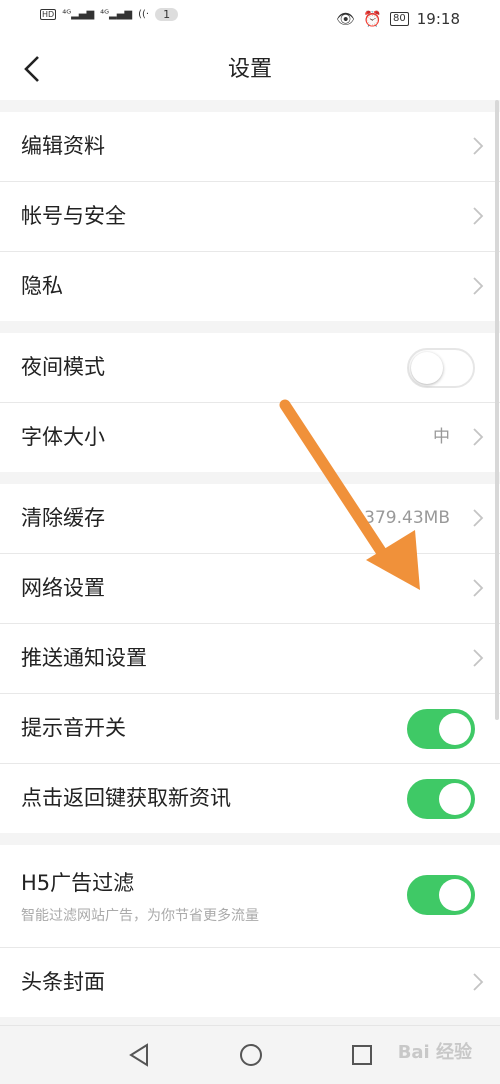 The width and height of the screenshot is (500, 1084). I want to click on settings-row-value: 中, so click(441, 437).